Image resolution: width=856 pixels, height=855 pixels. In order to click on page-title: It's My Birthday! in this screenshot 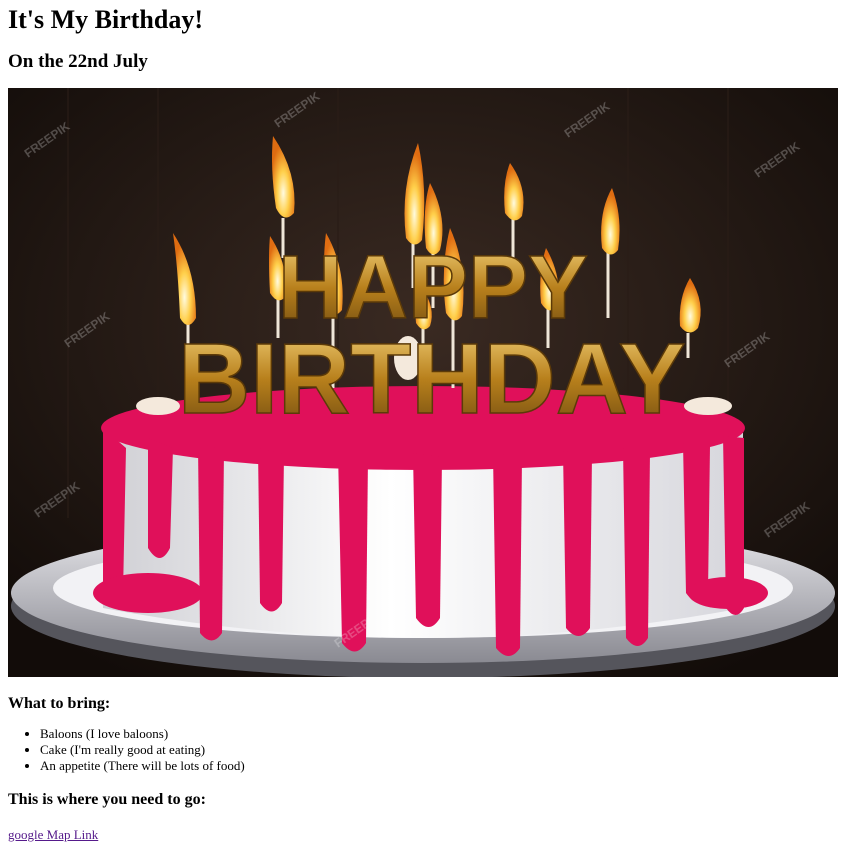, I will do `click(105, 19)`.